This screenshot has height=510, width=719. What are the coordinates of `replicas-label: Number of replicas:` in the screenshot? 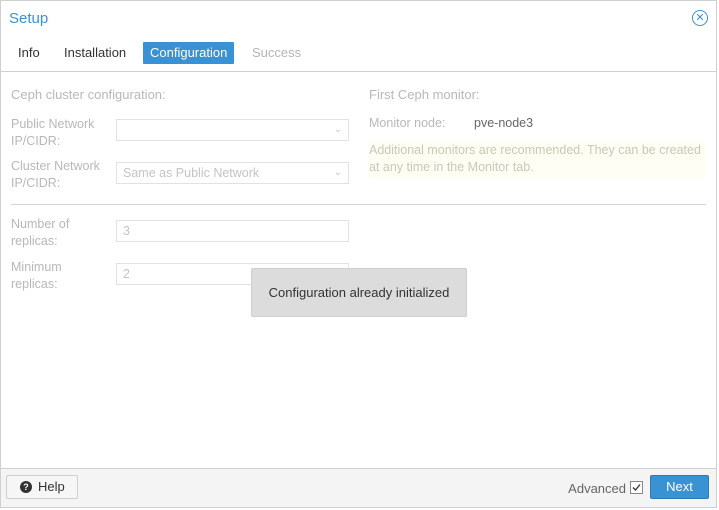 It's located at (40, 232).